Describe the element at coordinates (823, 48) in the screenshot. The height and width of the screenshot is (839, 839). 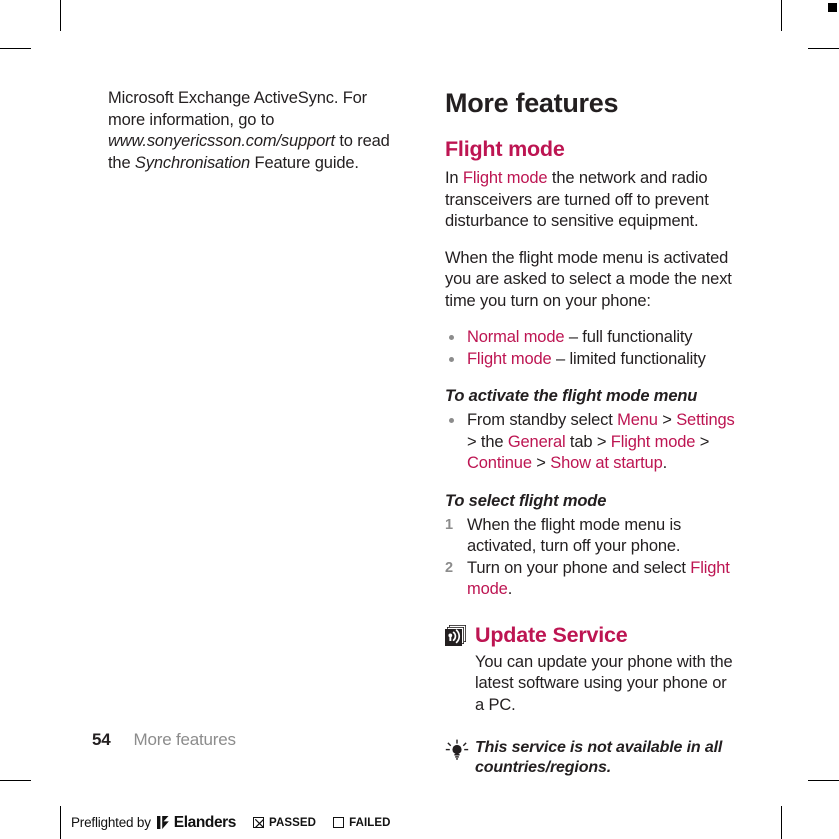
I see `crop-mark-top-right-horizontal` at that location.